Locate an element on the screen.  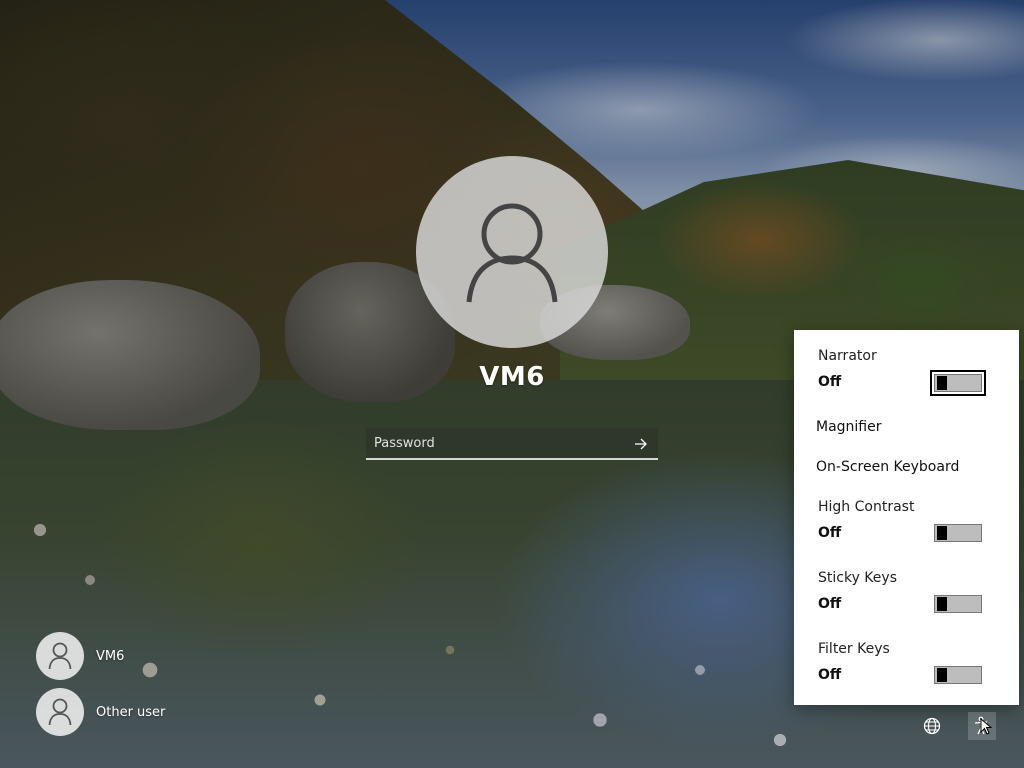
high-contrast-toggle is located at coordinates (958, 533).